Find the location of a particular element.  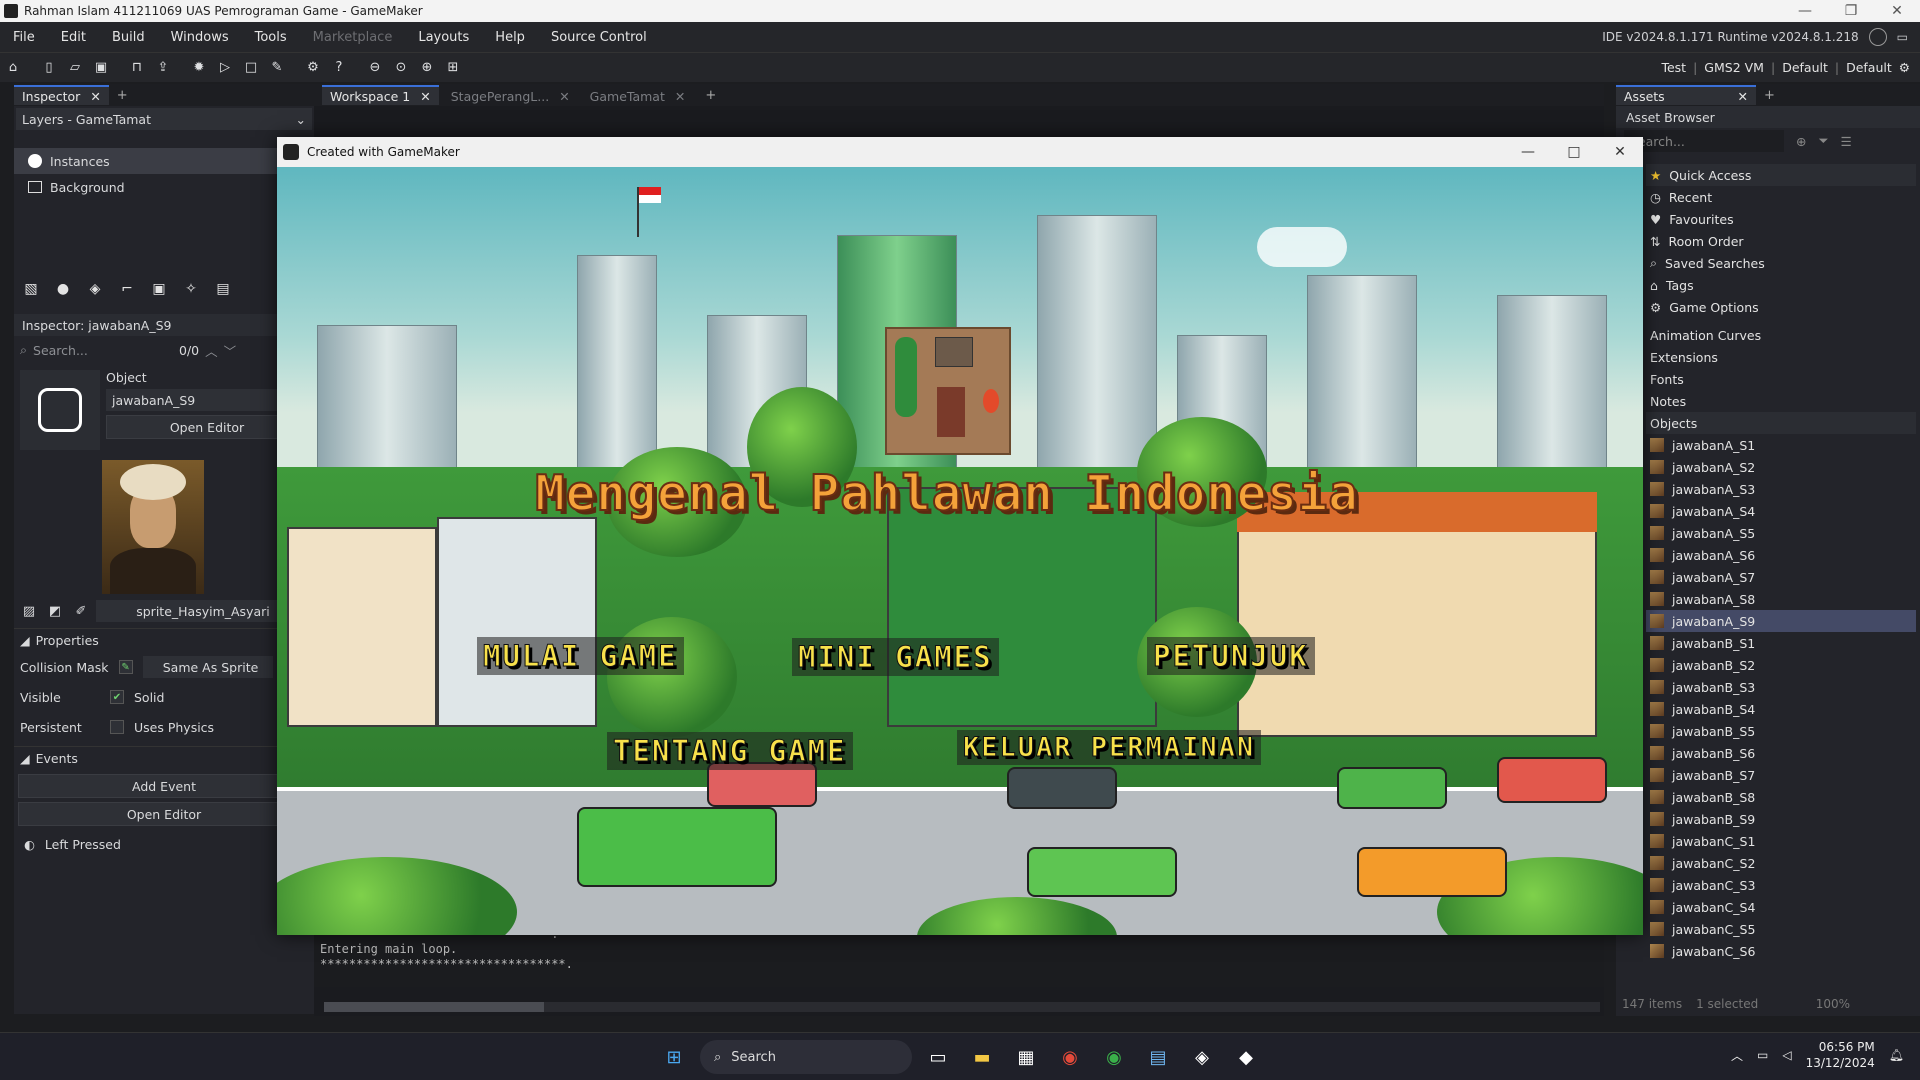

stop-icon: □ is located at coordinates (251, 68).